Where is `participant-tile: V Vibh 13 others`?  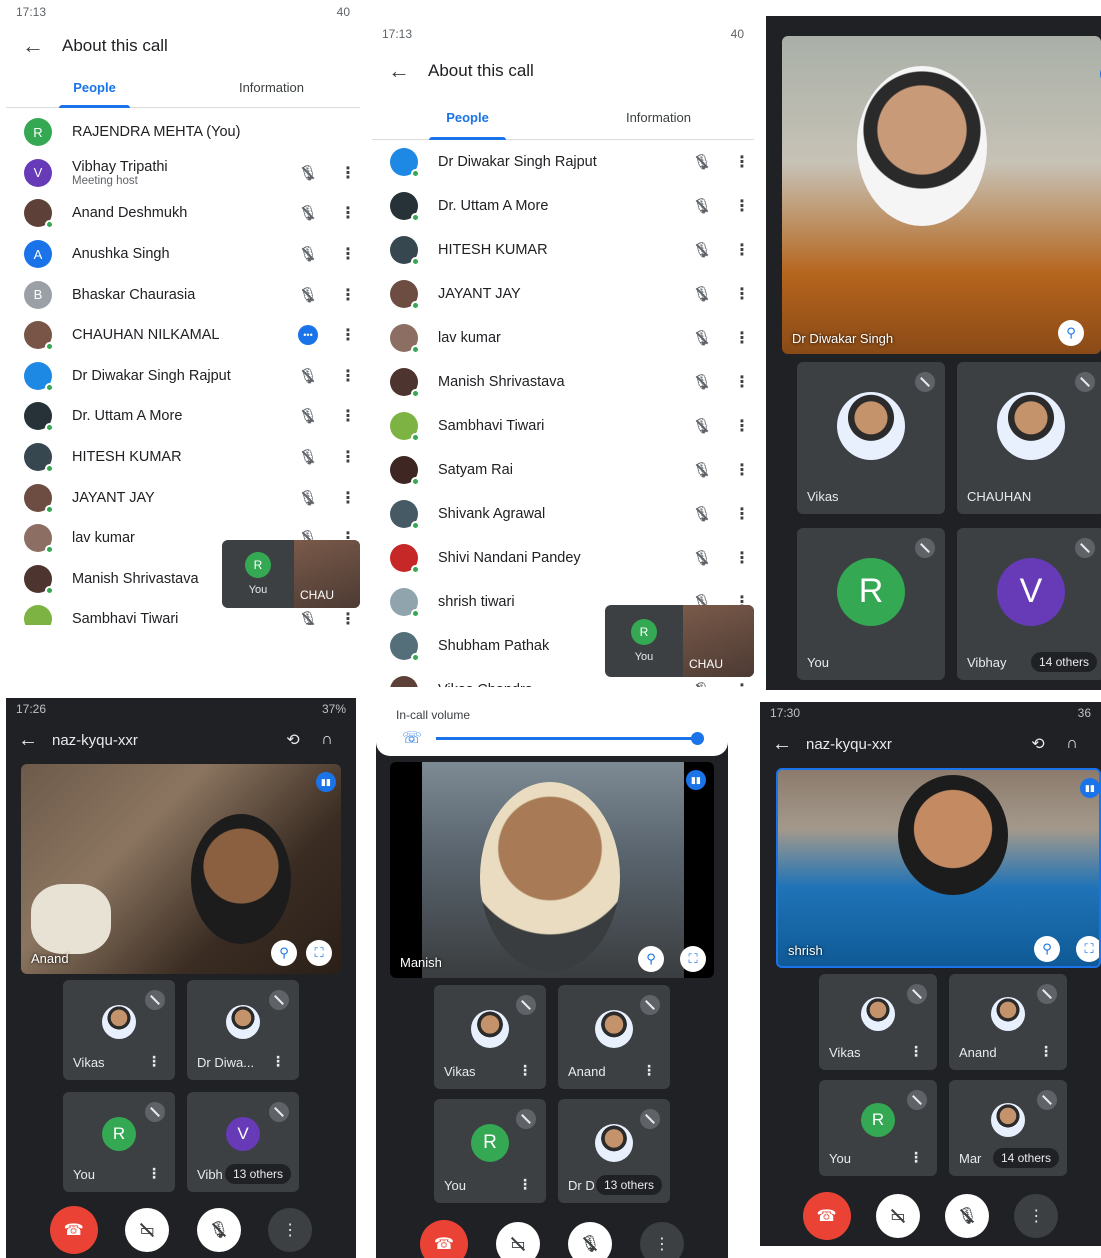 participant-tile: V Vibh 13 others is located at coordinates (243, 1142).